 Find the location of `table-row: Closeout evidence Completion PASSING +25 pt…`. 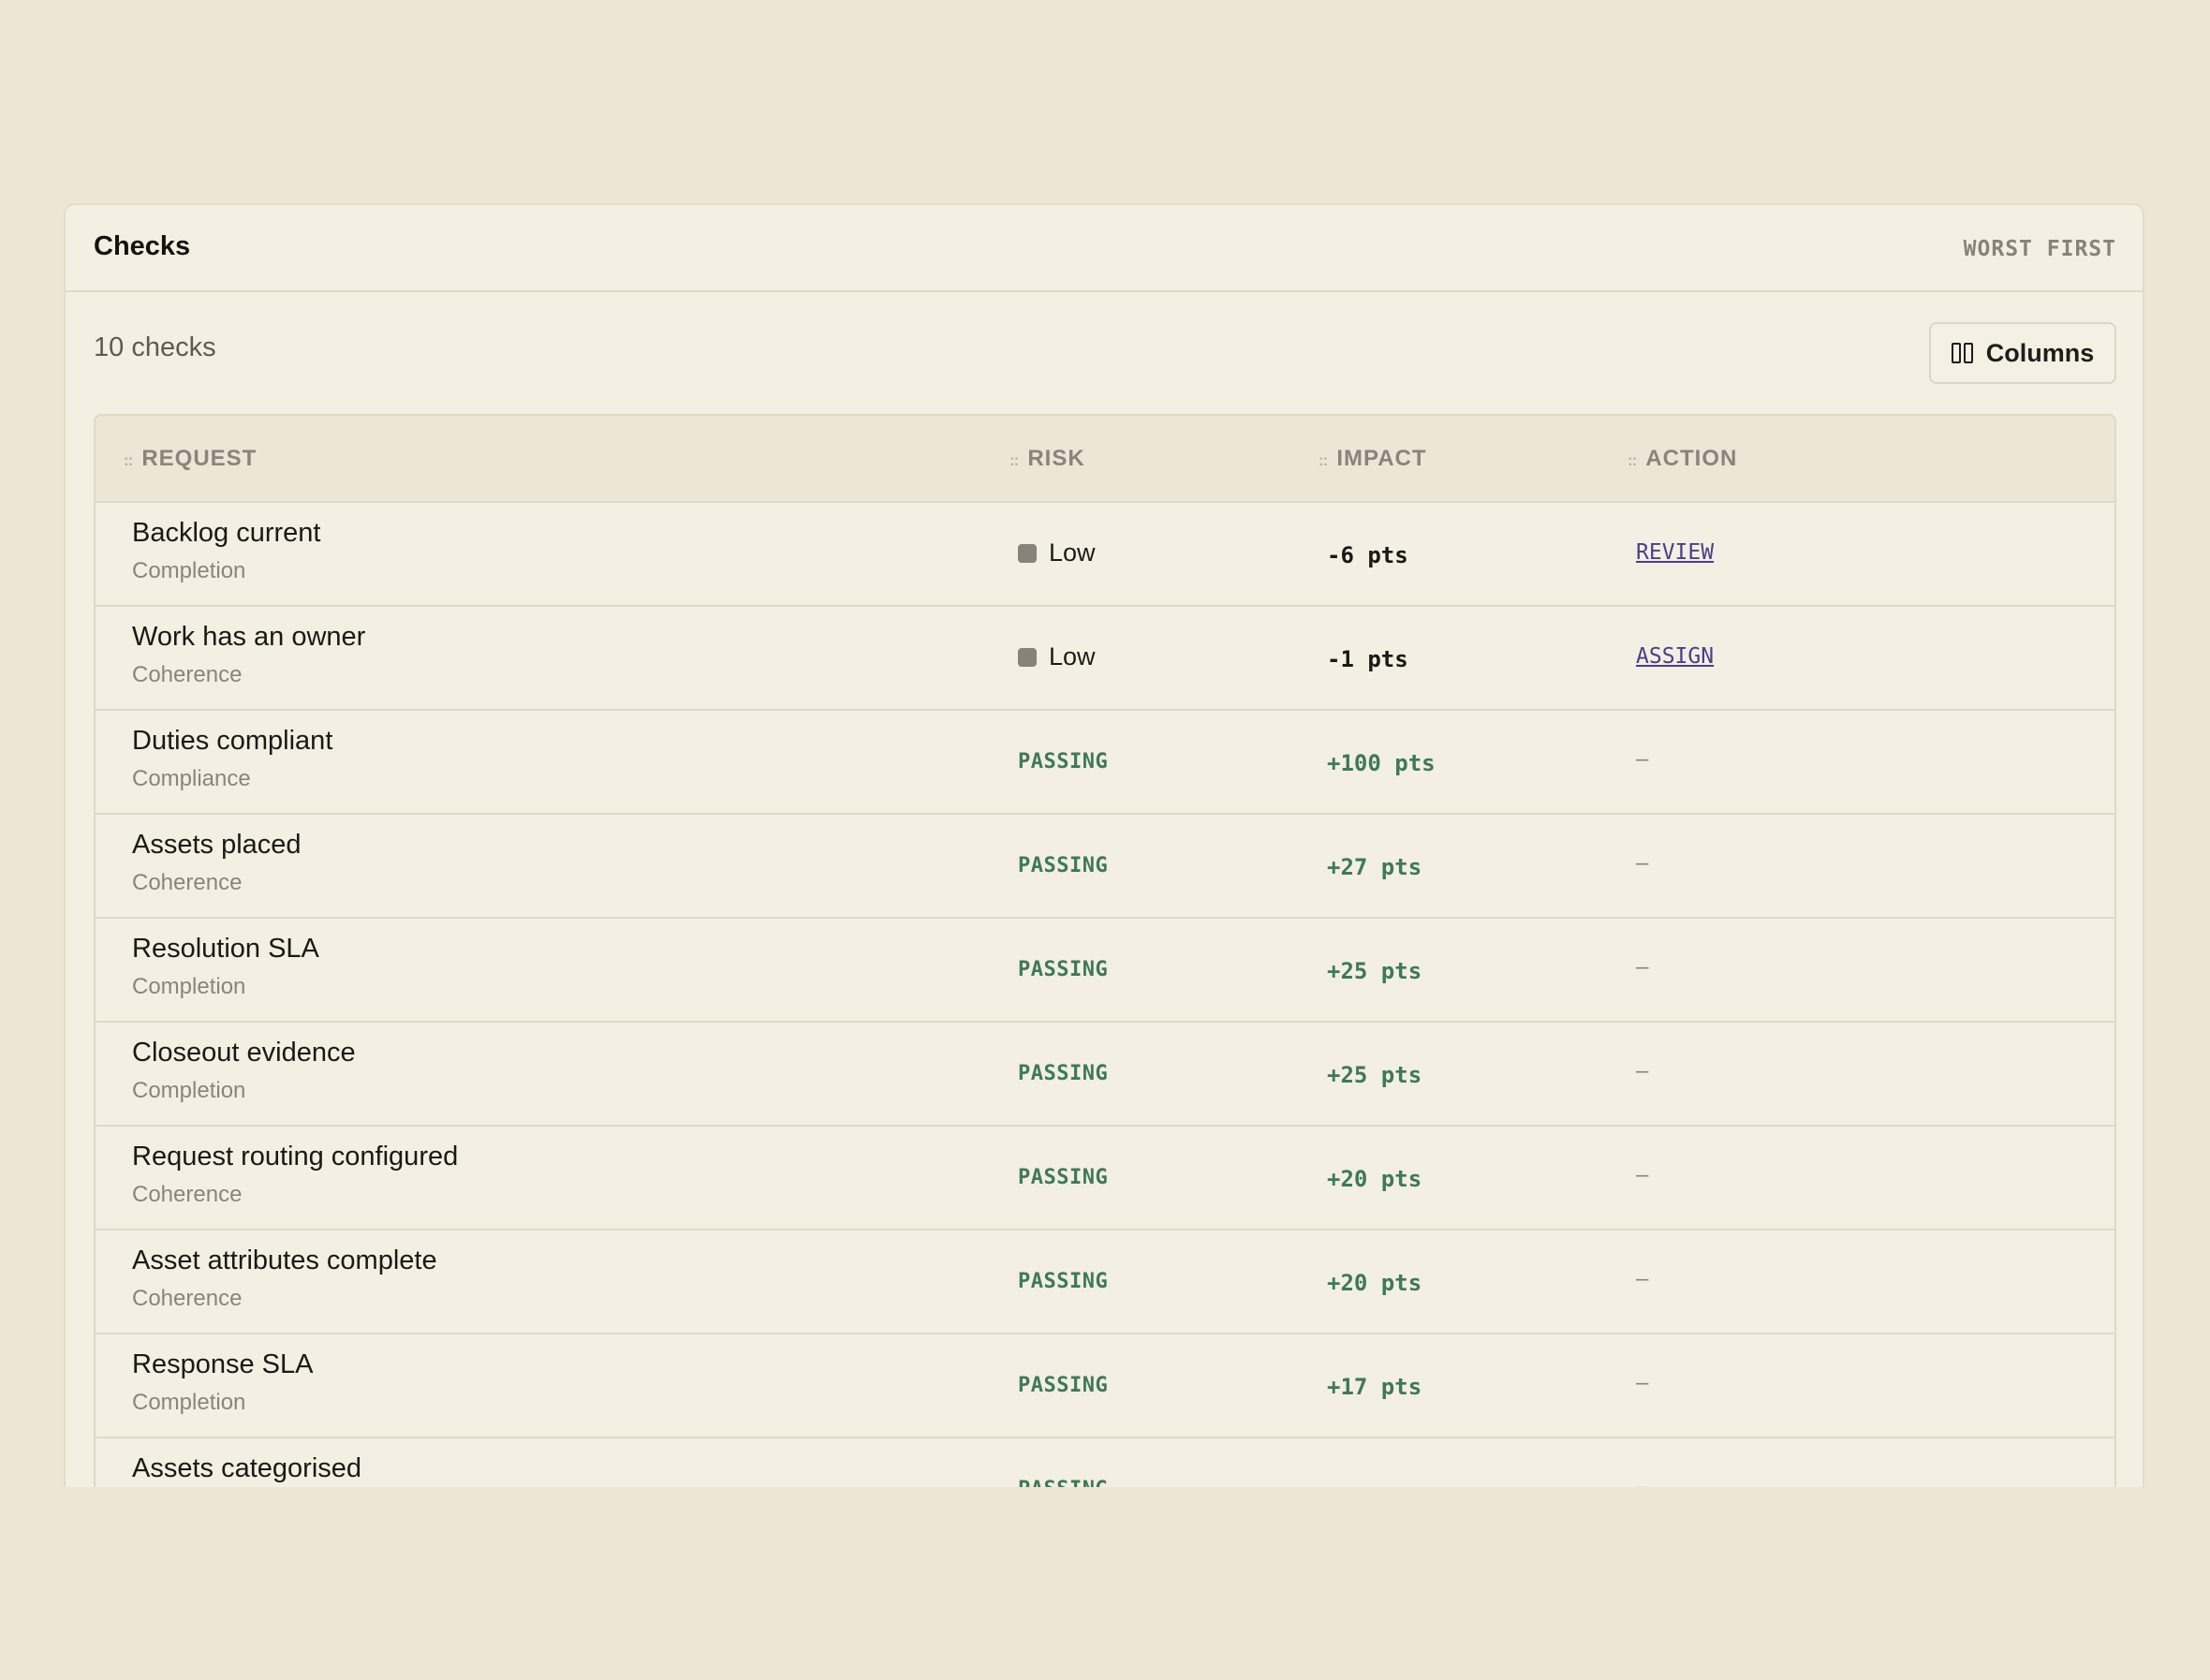

table-row: Closeout evidence Completion PASSING +25 pt… is located at coordinates (1105, 1075).